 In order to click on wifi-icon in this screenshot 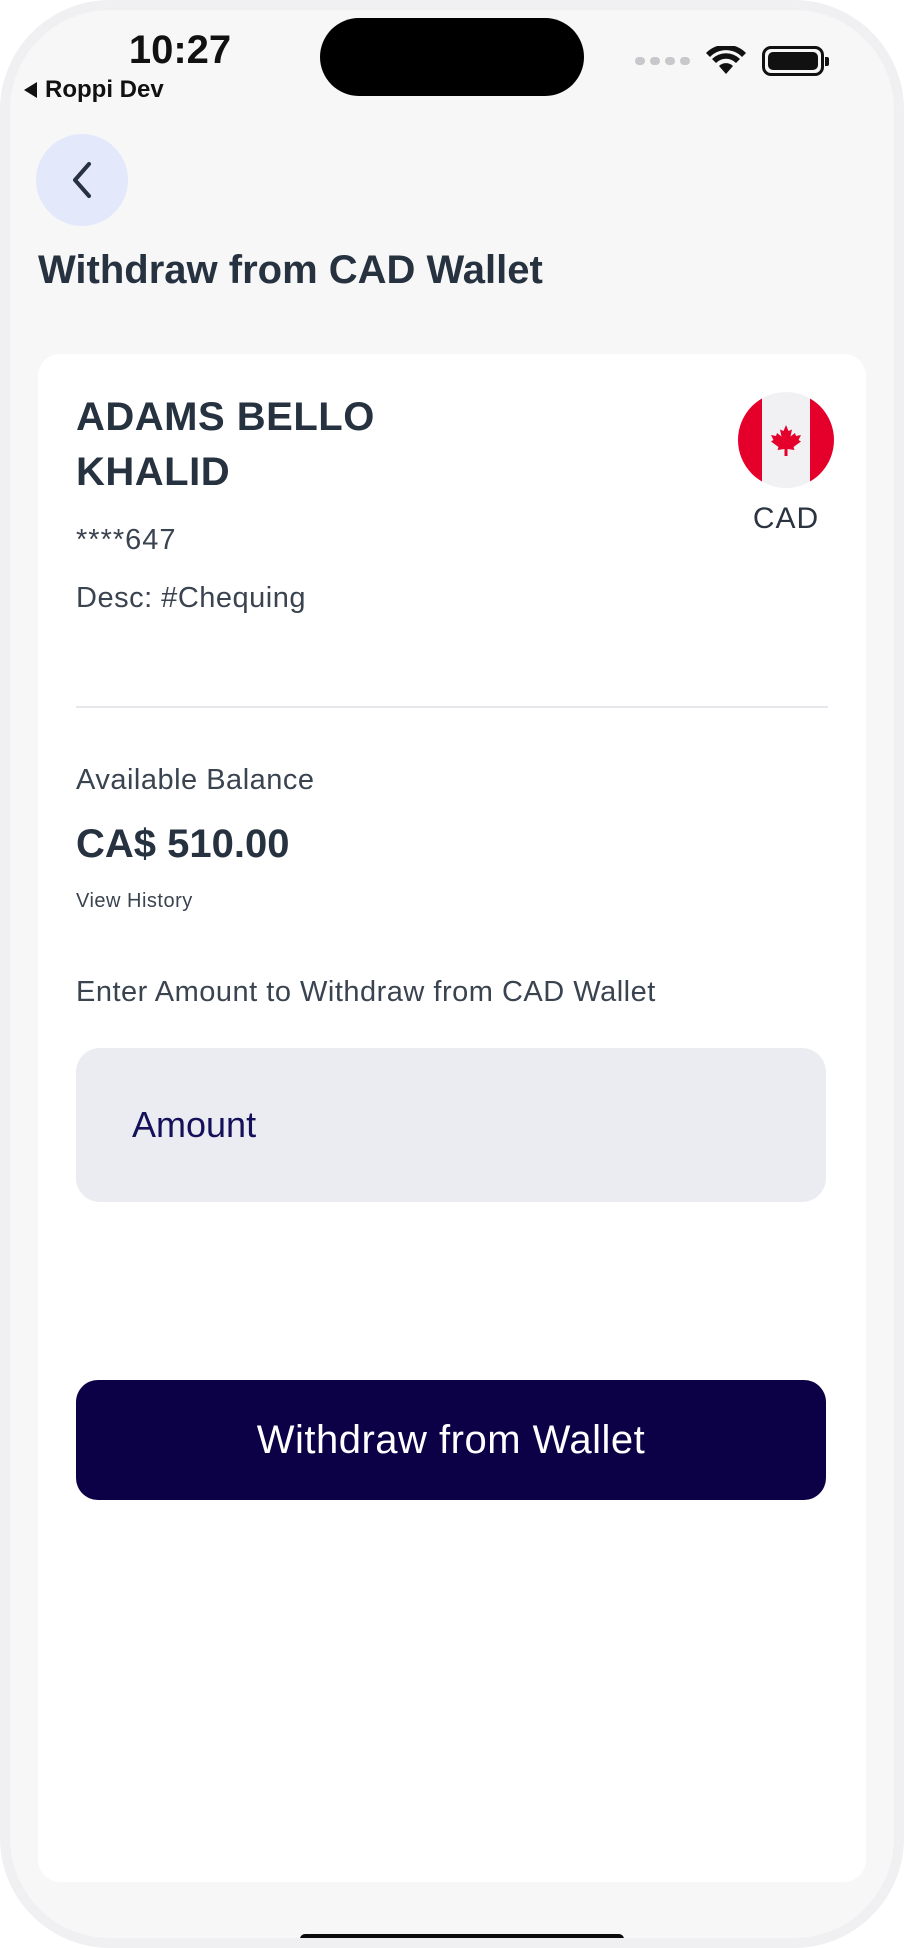, I will do `click(726, 60)`.